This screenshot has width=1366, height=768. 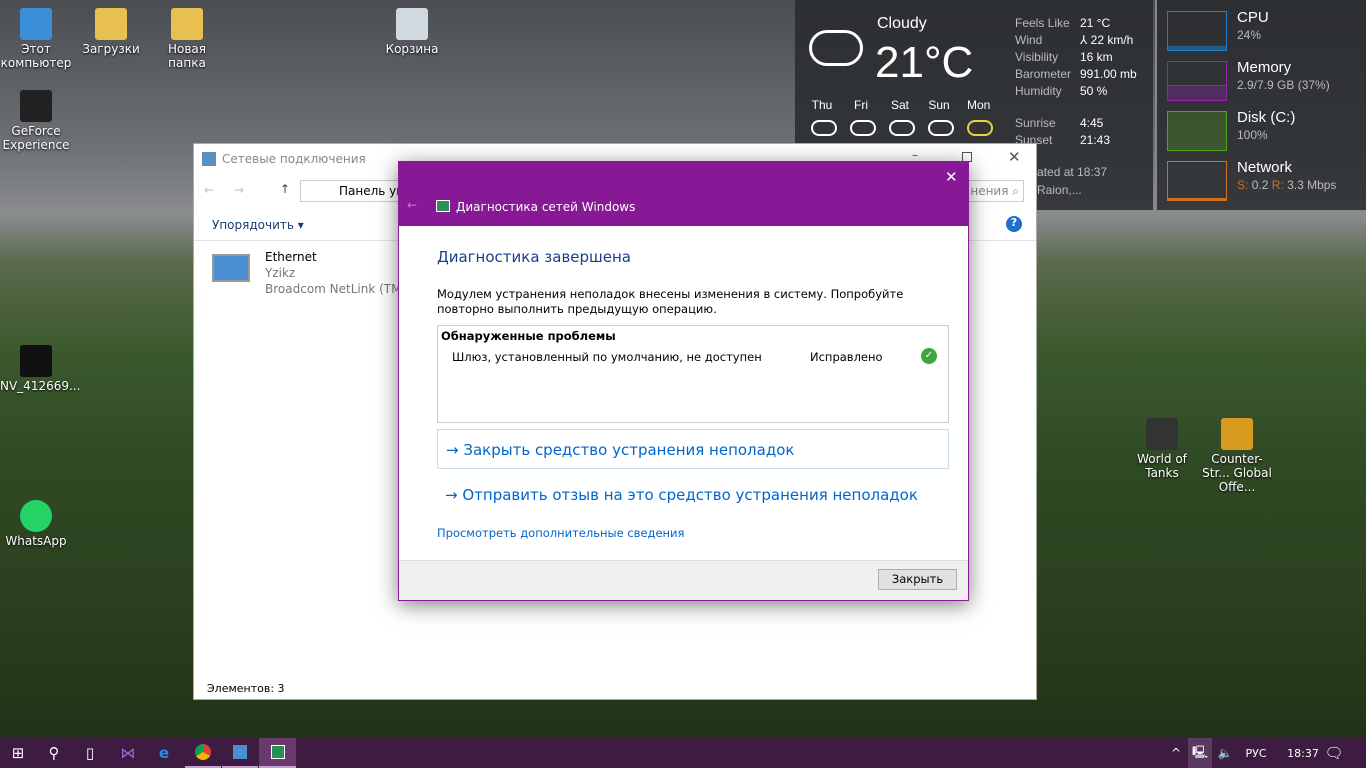 I want to click on csgo-icon, so click(x=1237, y=434).